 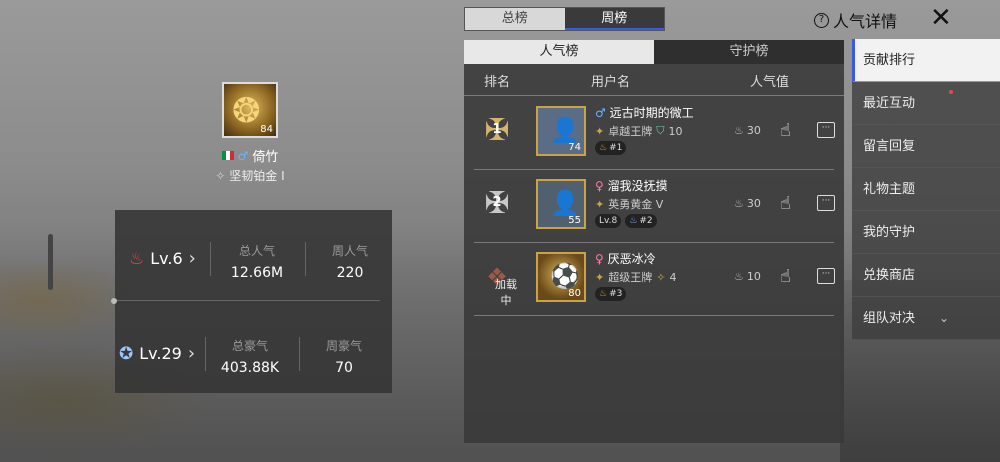 I want to click on user-avatar: 👤 74, so click(x=561, y=131).